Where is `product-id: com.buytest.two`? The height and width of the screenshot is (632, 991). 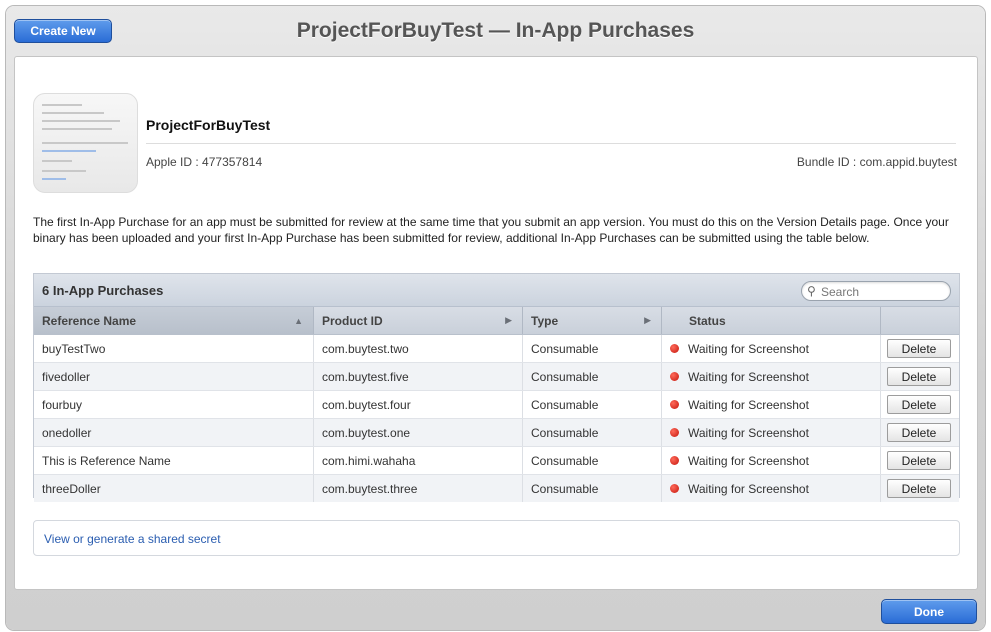 product-id: com.buytest.two is located at coordinates (418, 348).